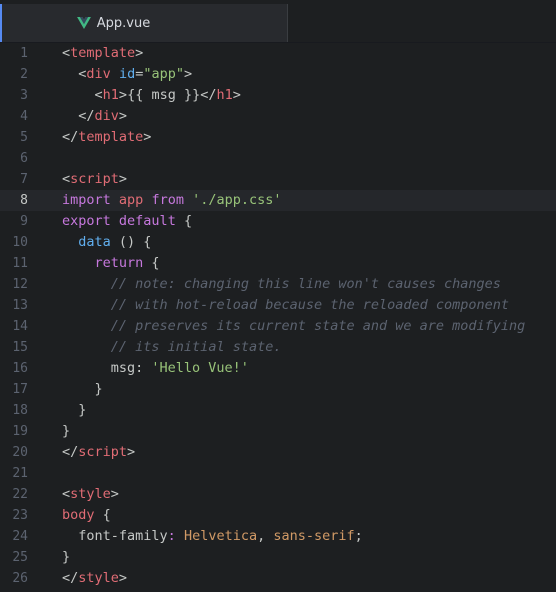  What do you see at coordinates (127, 74) in the screenshot?
I see `code-line: <div id="app">` at bounding box center [127, 74].